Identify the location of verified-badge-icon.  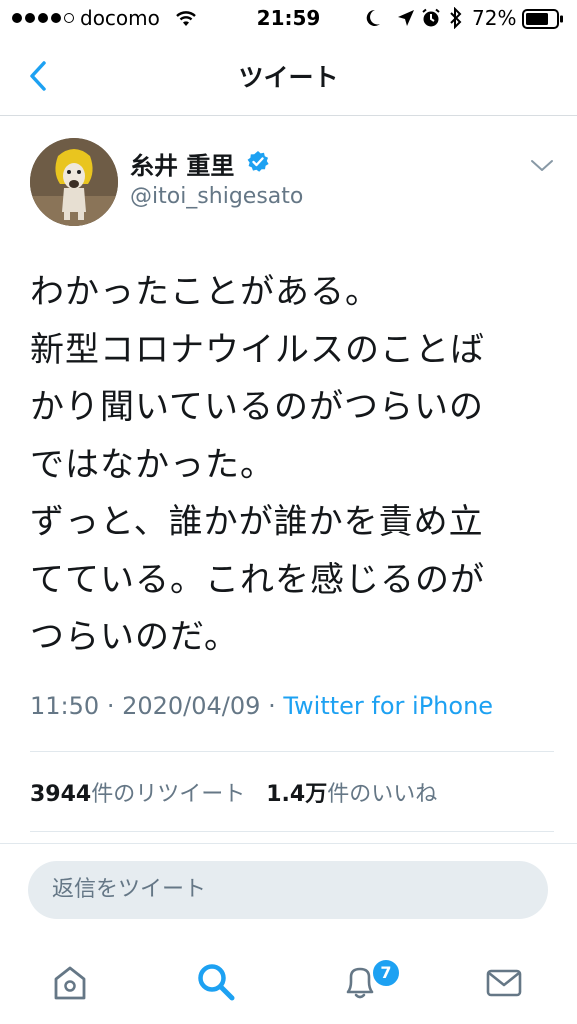
(258, 161).